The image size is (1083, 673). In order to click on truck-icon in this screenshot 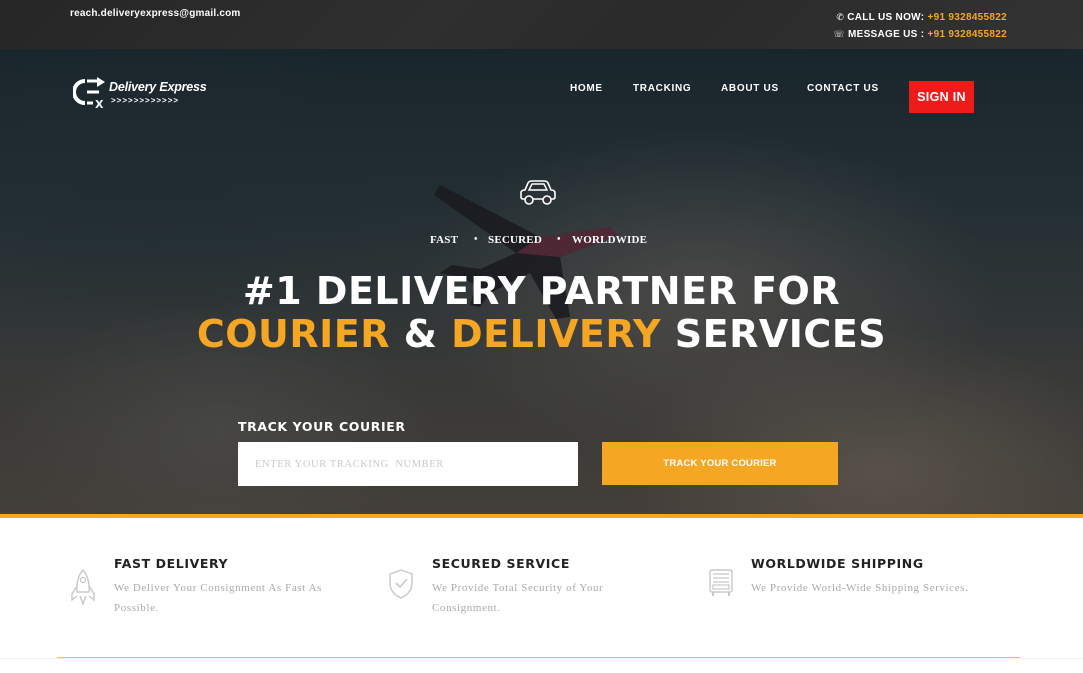, I will do `click(721, 582)`.